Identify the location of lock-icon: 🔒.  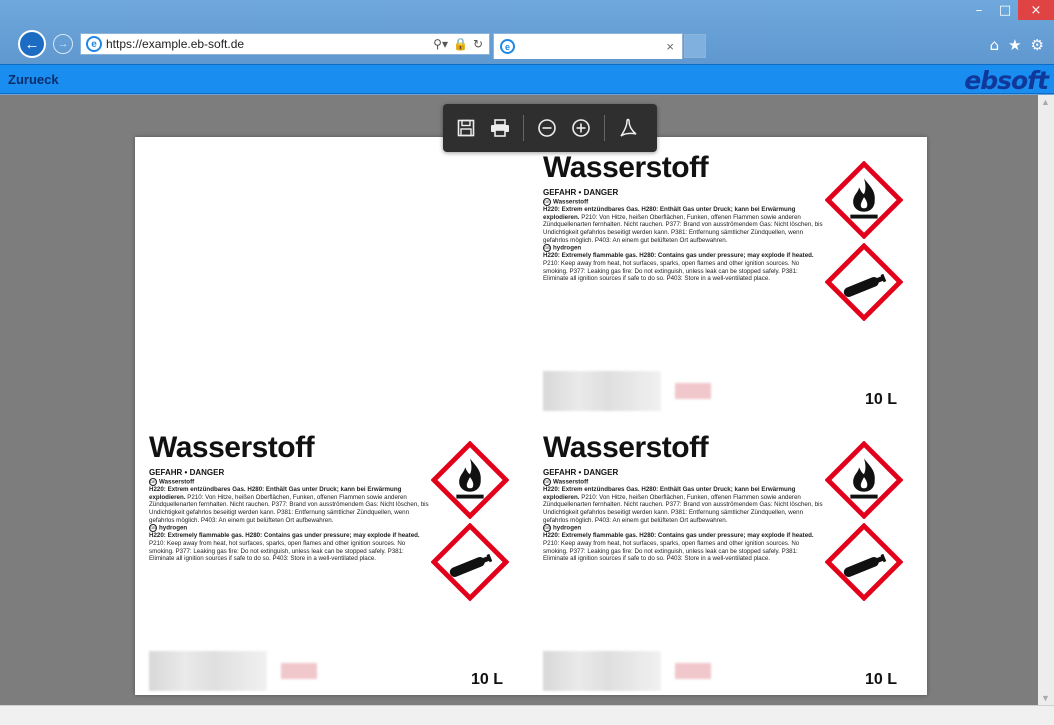
(460, 44).